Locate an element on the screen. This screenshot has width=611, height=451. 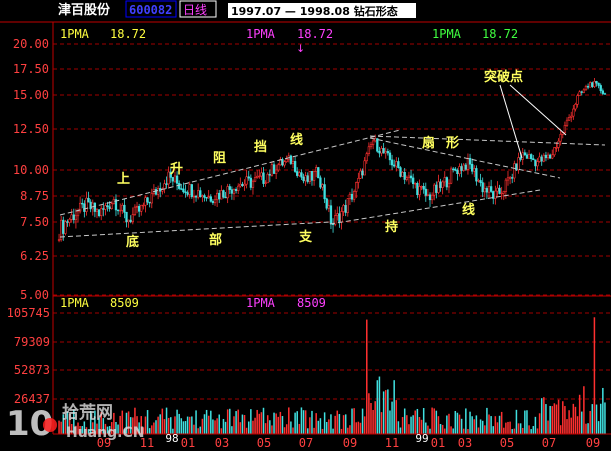
price-legend-label-3: 1PMA is located at coordinates (447, 34).